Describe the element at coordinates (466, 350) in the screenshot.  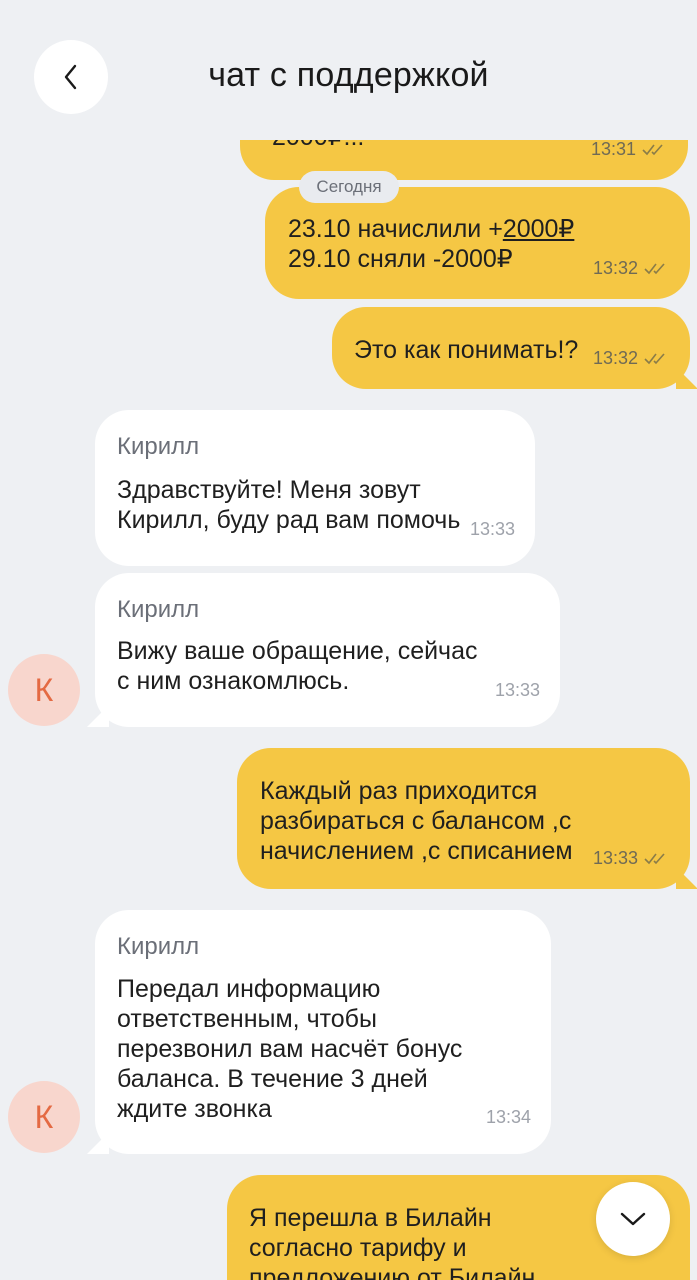
I see `message-text: Это как понимать!?` at that location.